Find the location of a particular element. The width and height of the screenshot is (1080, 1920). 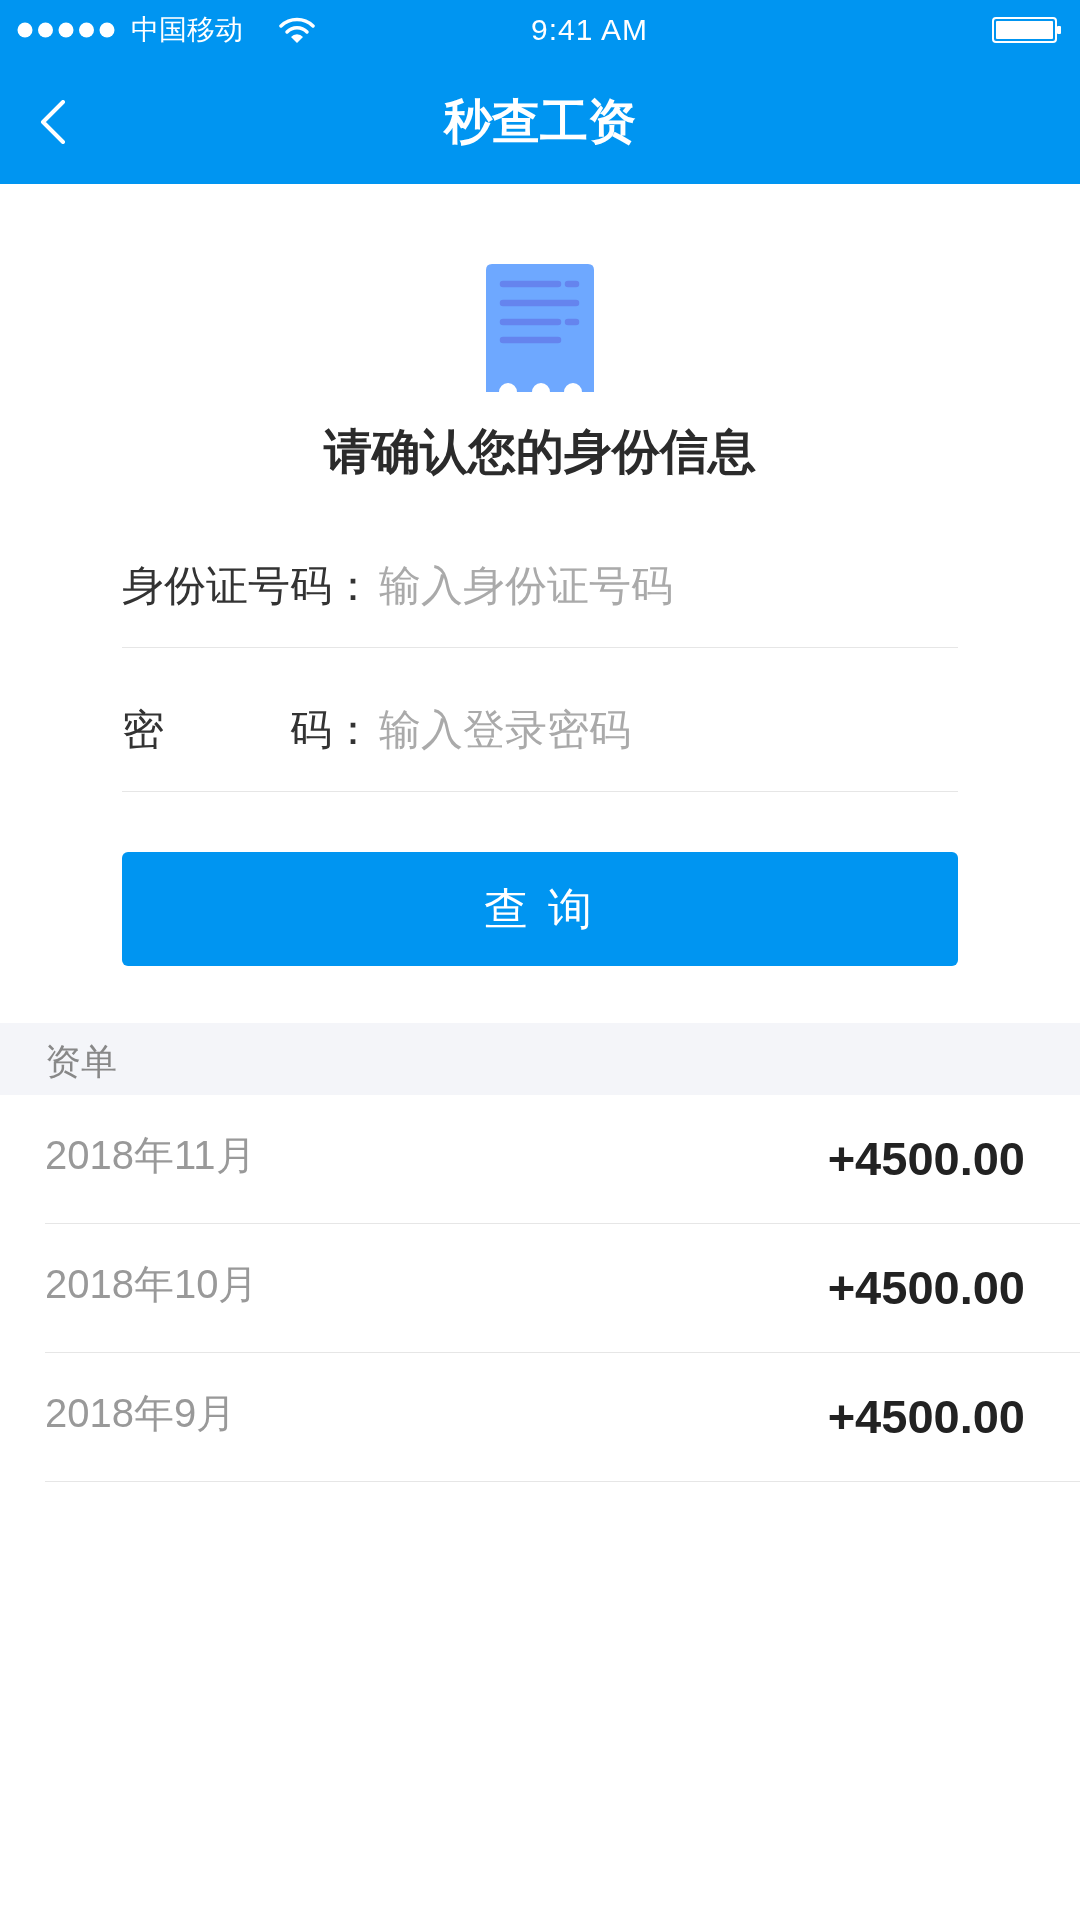

input-field: 输入登录密码 is located at coordinates (668, 730).